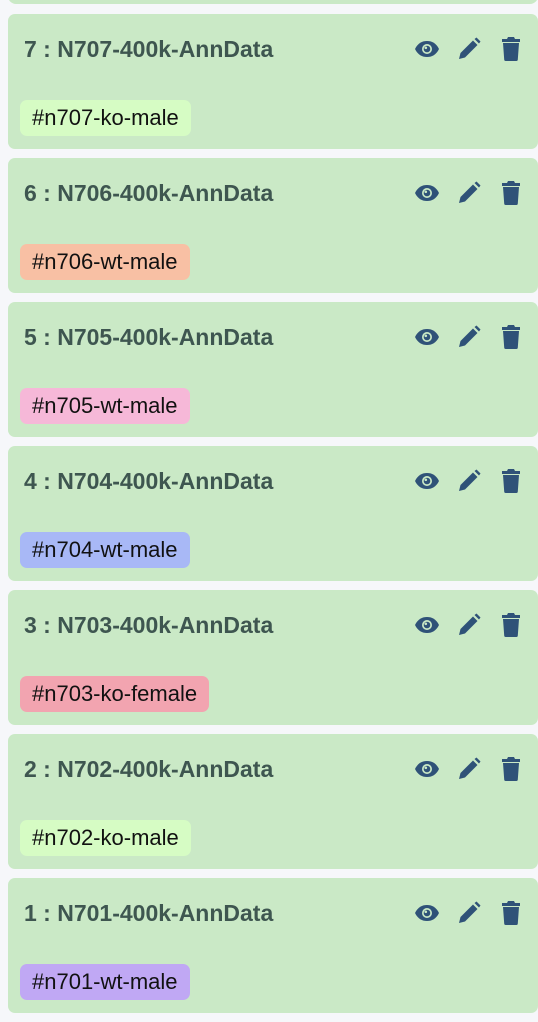  What do you see at coordinates (149, 193) in the screenshot?
I see `dataset-title: 6 : N706-400k-AnnData` at bounding box center [149, 193].